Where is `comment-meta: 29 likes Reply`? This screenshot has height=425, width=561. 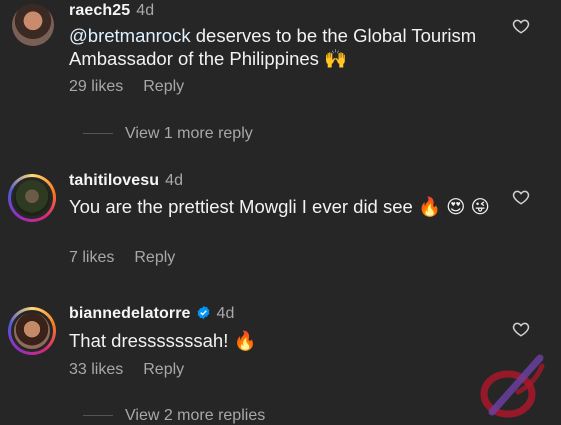
comment-meta: 29 likes Reply is located at coordinates (126, 87).